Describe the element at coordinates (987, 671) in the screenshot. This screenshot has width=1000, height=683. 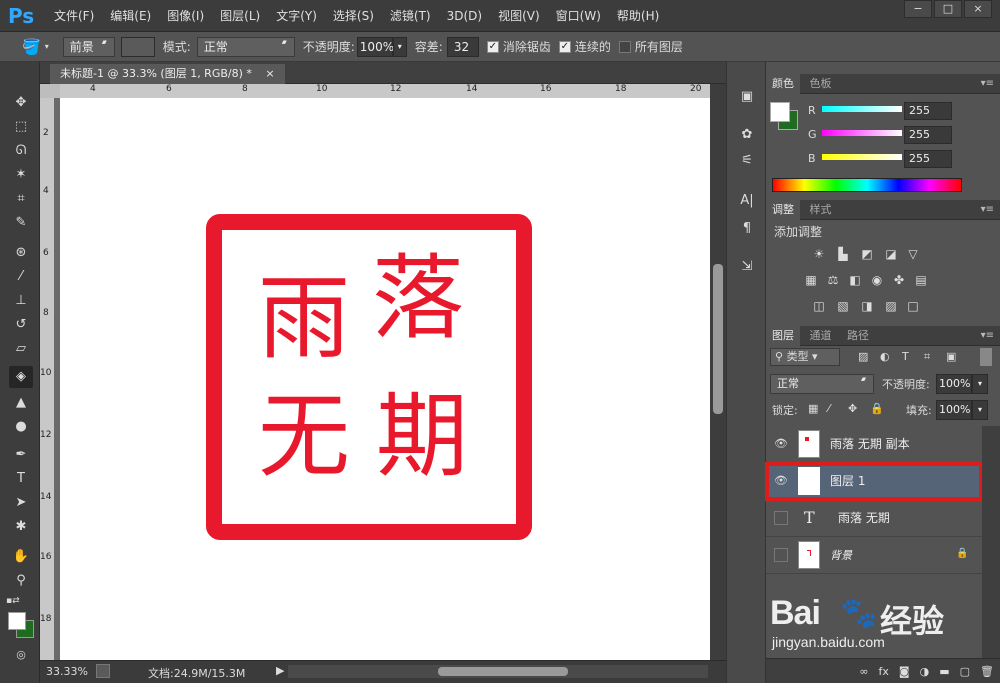
I see `trash-icon: 🗑` at that location.